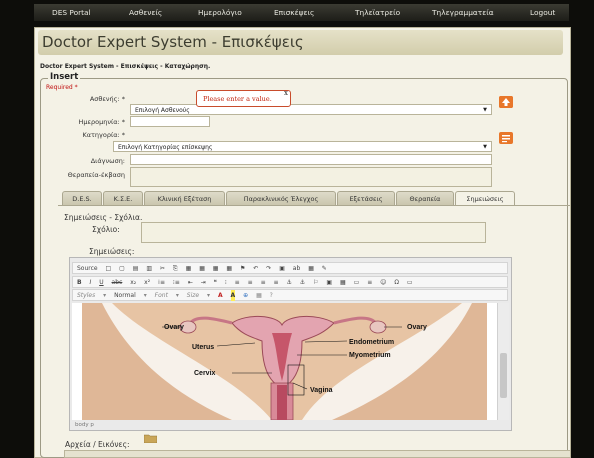  Describe the element at coordinates (268, 268) in the screenshot. I see `redo-icon: ↷` at that location.